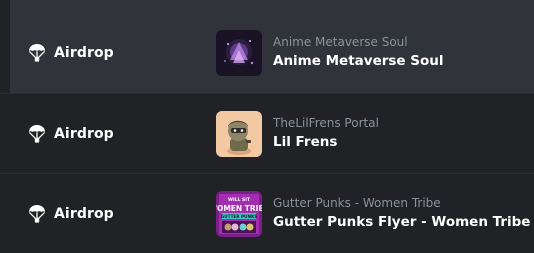 This screenshot has width=534, height=253. Describe the element at coordinates (239, 200) in the screenshot. I see `flyer-top-text: WILL SIT` at that location.